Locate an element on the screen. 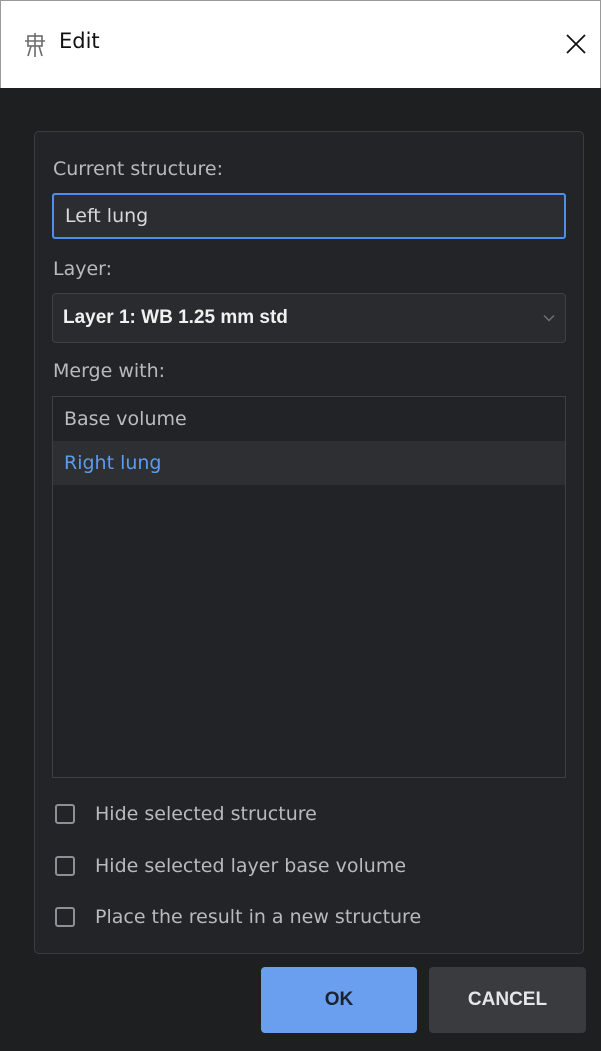 This screenshot has height=1051, width=601. title-bar: Edit is located at coordinates (300, 44).